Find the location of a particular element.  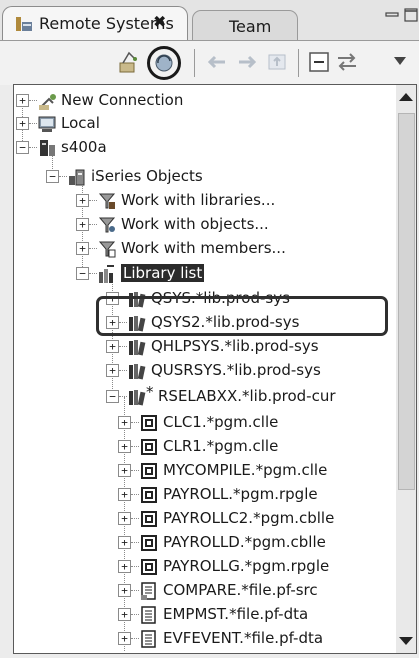

tree-item-label: New Connection is located at coordinates (122, 100).